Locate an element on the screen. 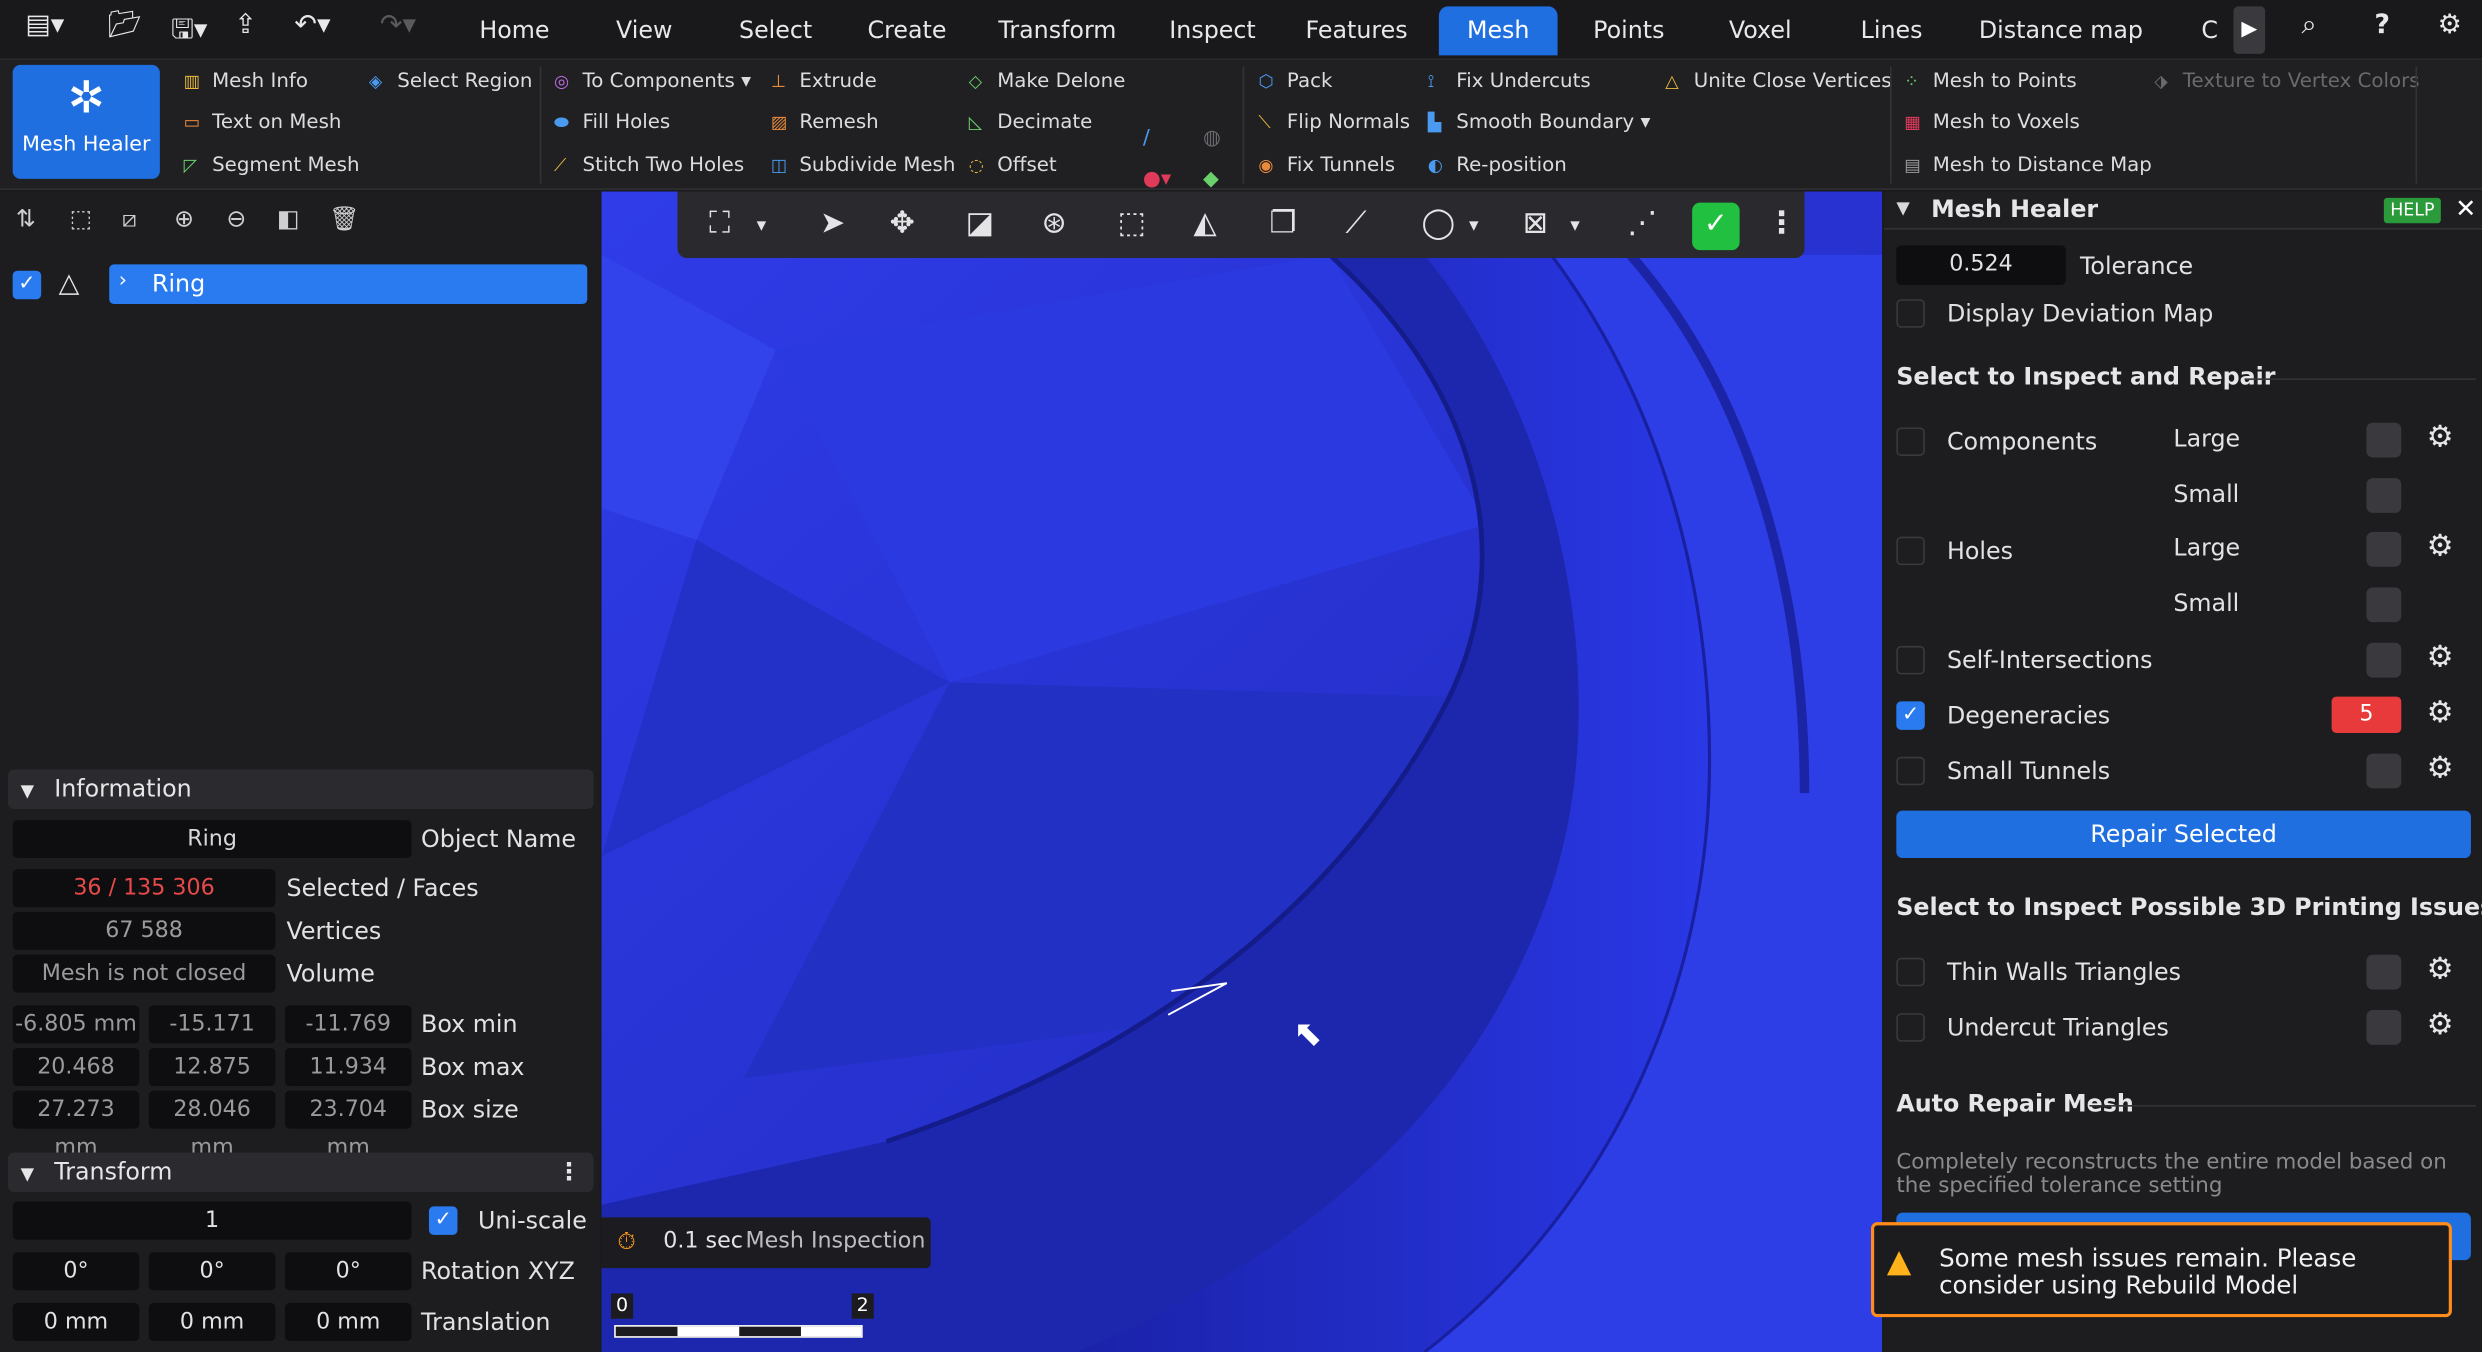  sort-icon: ⇅ is located at coordinates (26, 218).